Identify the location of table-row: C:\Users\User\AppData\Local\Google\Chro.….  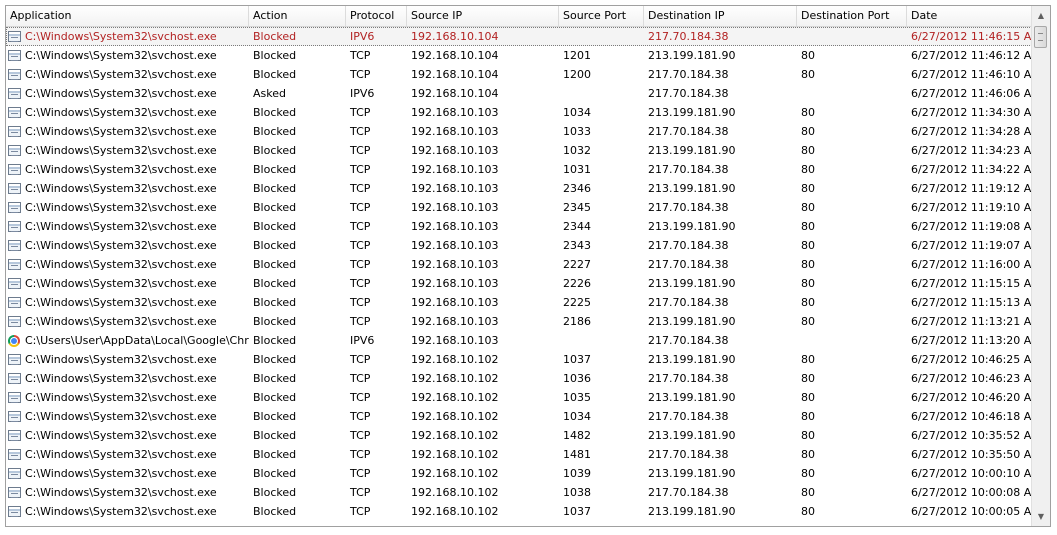
(519, 340).